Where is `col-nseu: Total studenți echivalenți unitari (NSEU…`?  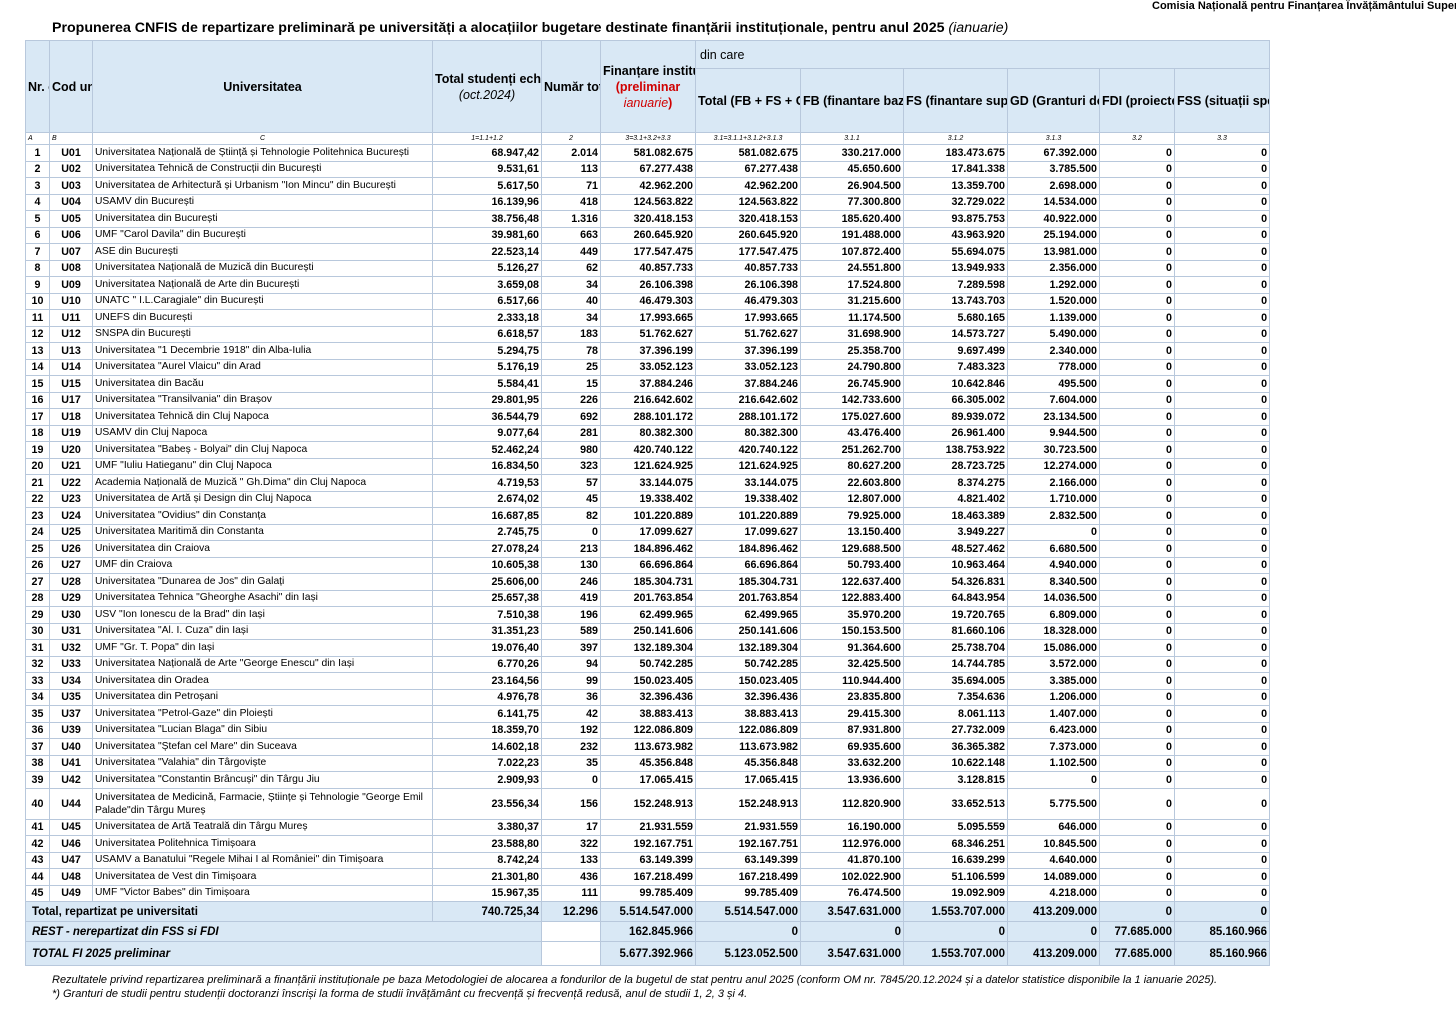 col-nseu: Total studenți echivalenți unitari (NSEU… is located at coordinates (487, 86).